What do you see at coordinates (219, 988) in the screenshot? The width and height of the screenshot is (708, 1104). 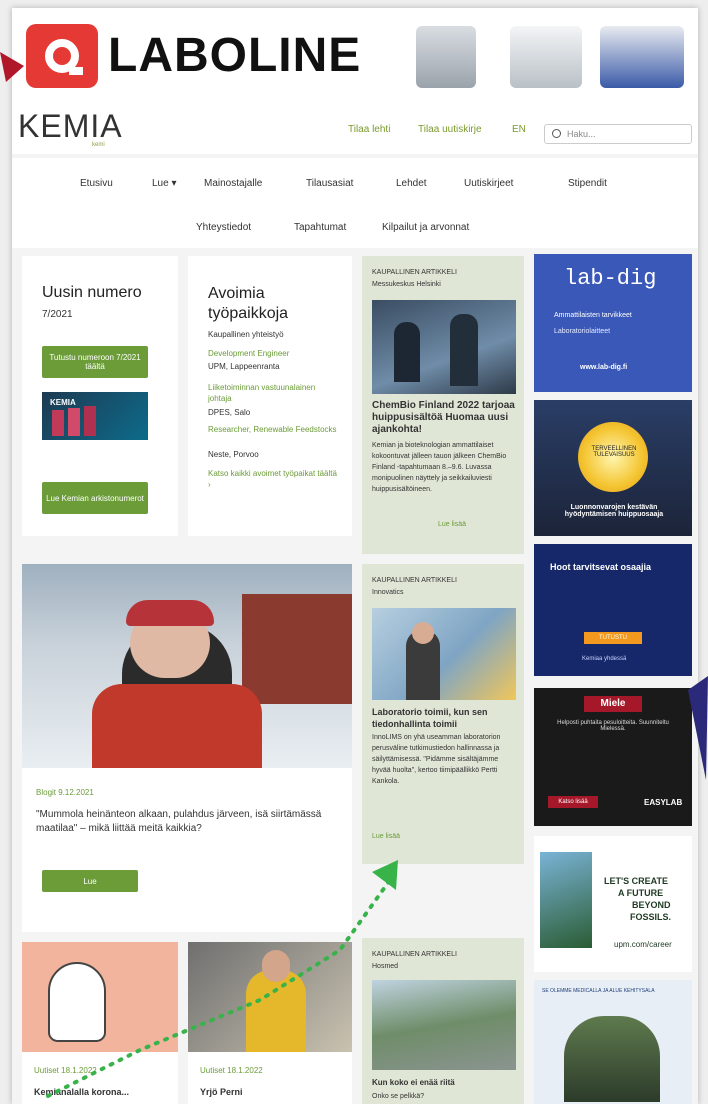 I see `dotted-arrow-path` at bounding box center [219, 988].